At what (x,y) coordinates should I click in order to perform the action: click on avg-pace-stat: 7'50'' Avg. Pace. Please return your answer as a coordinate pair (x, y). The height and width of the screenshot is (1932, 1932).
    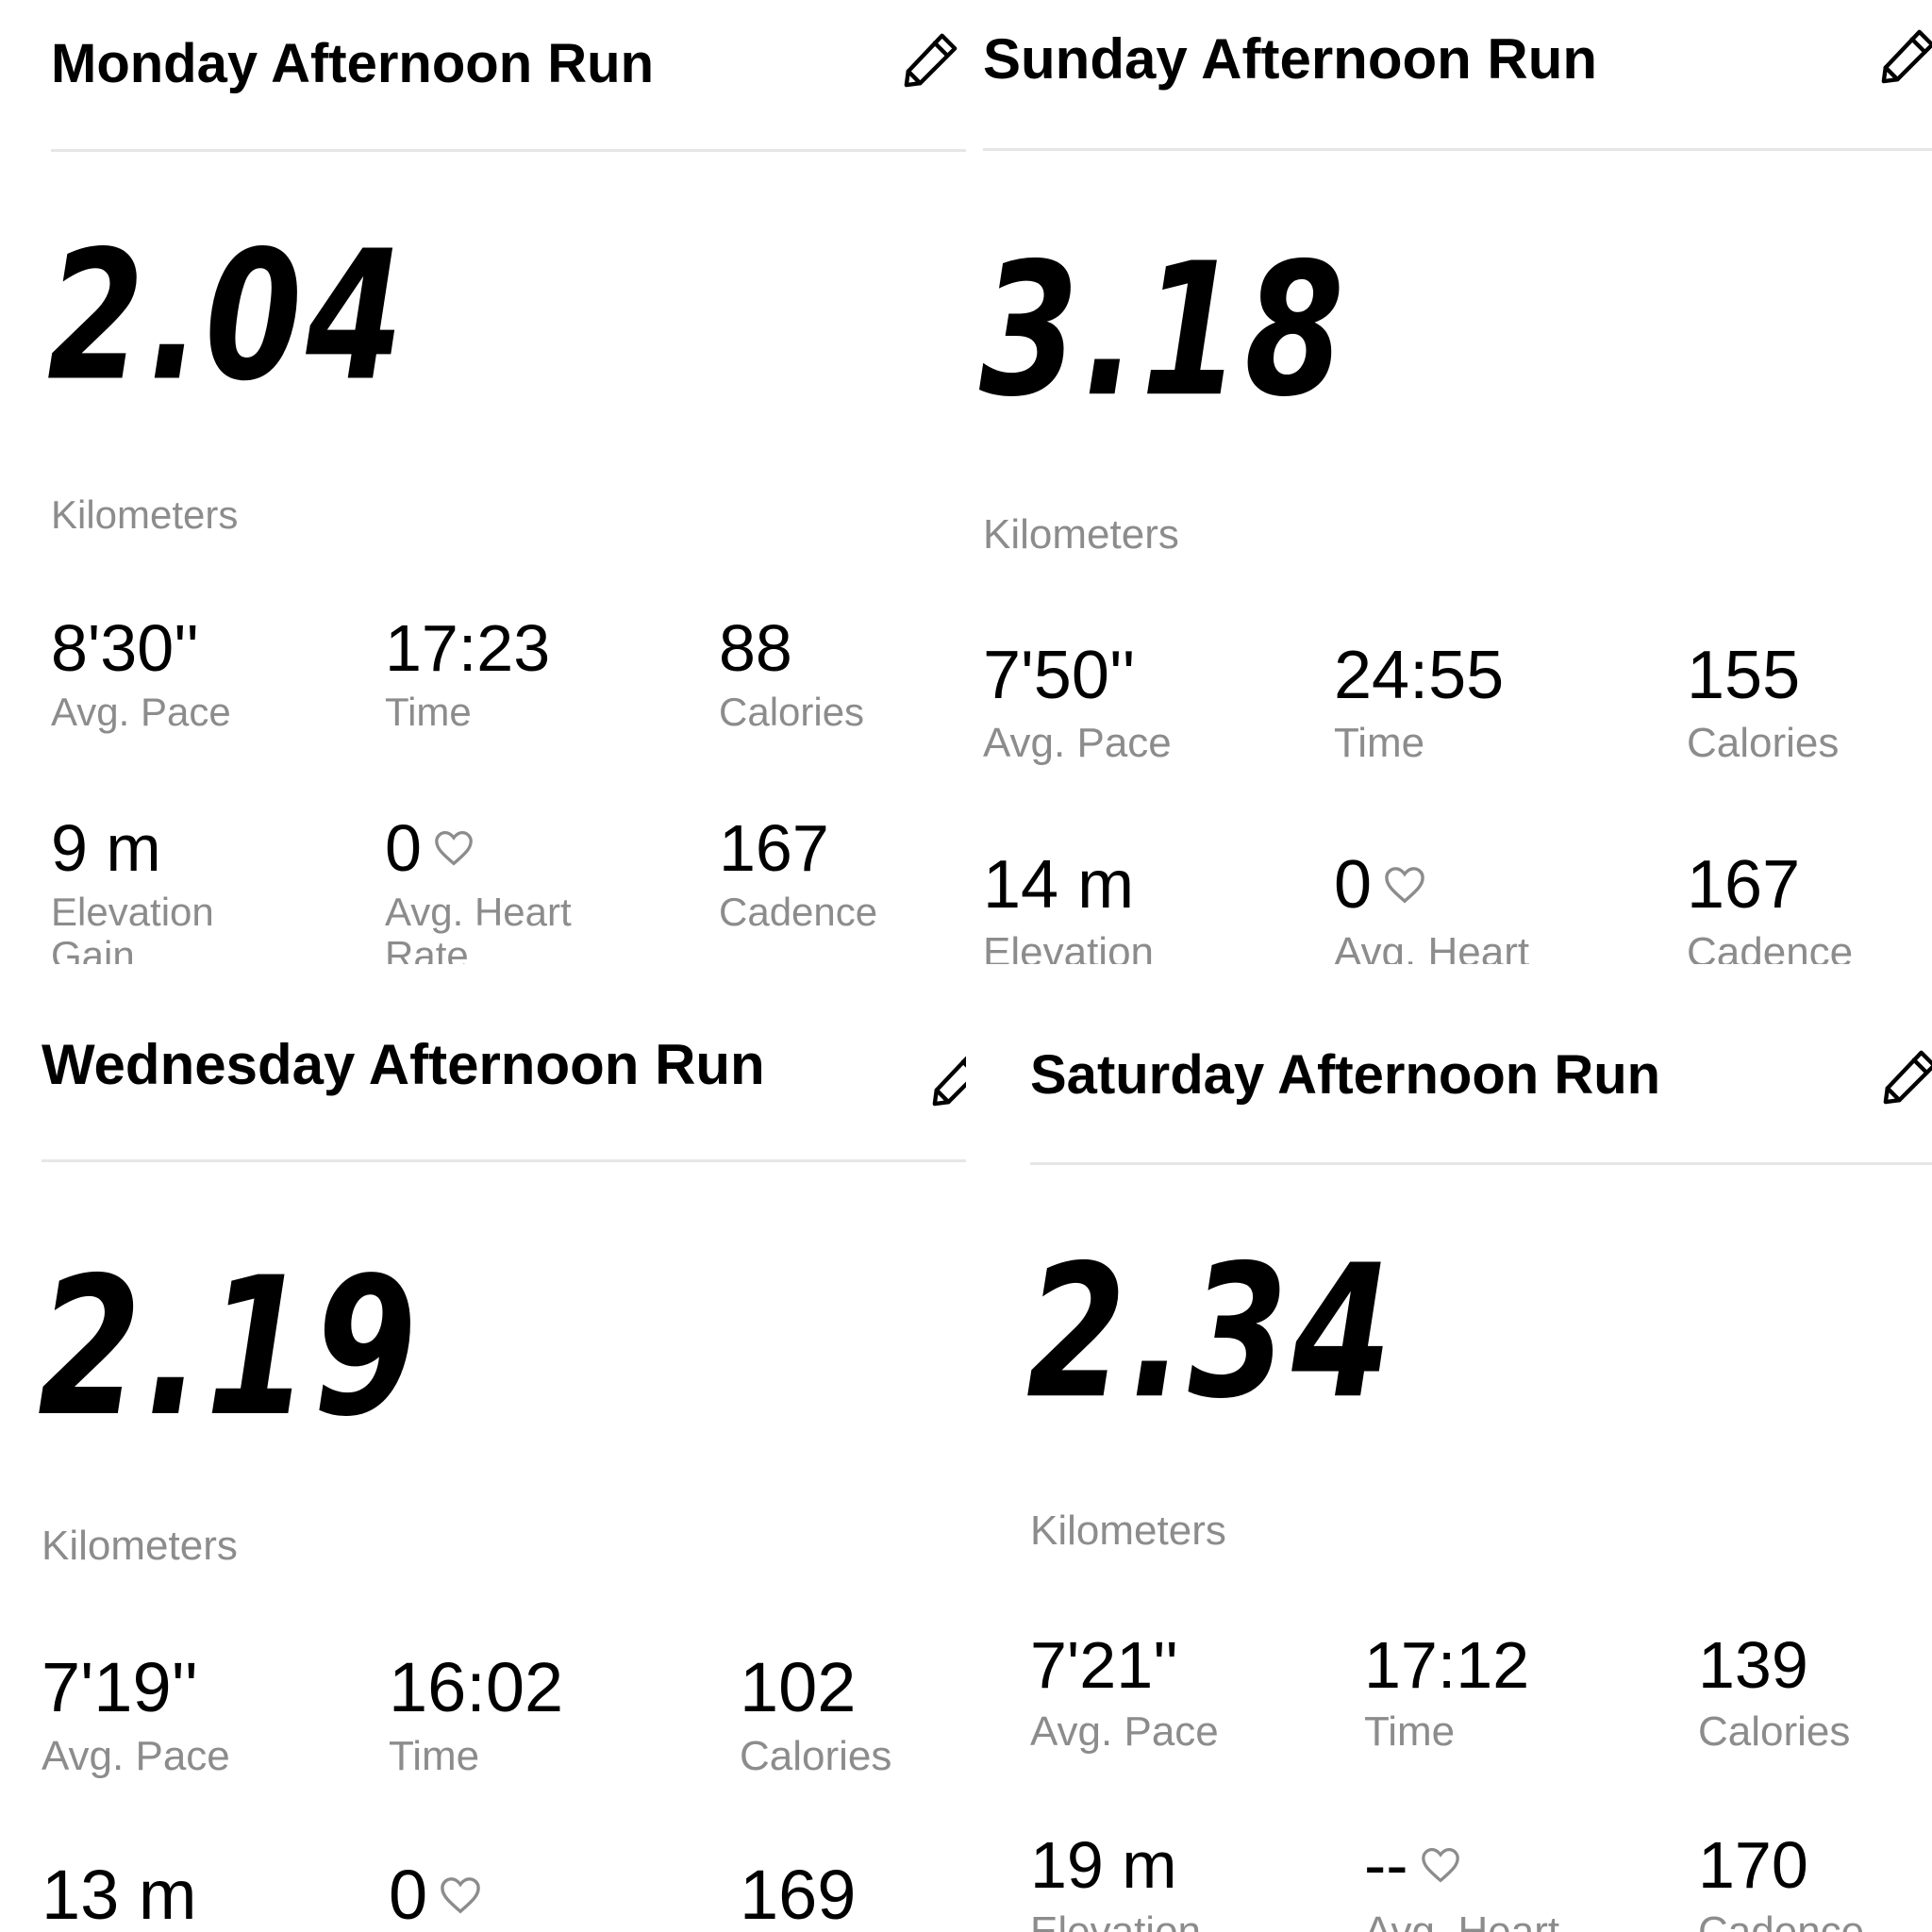
    Looking at the image, I should click on (1077, 703).